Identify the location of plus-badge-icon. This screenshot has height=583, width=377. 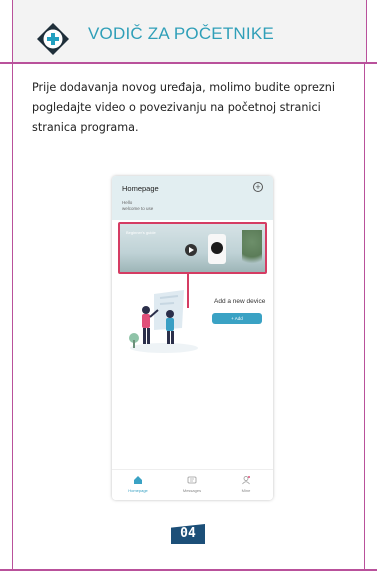
(53, 39).